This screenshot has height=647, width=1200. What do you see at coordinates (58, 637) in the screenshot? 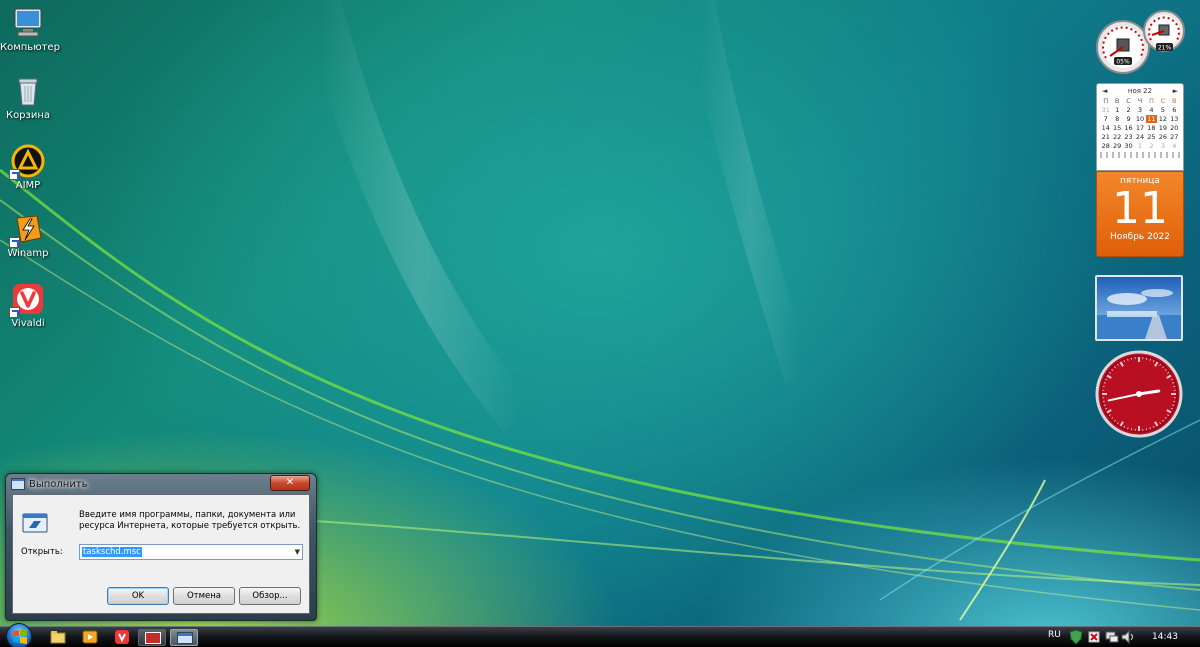
I see `explorer-folder-icon` at bounding box center [58, 637].